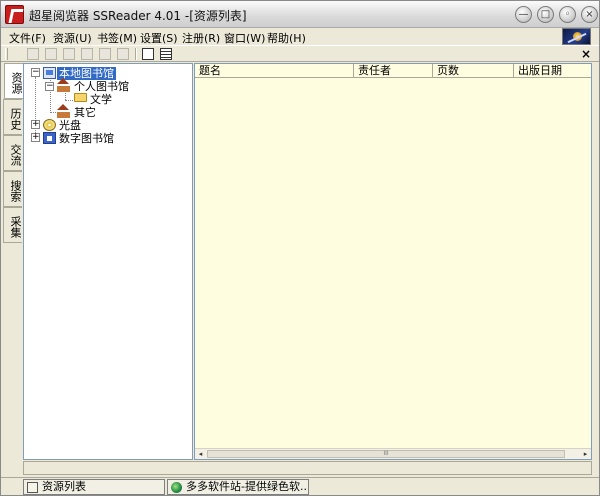  What do you see at coordinates (87, 54) in the screenshot?
I see `cut-icon` at bounding box center [87, 54].